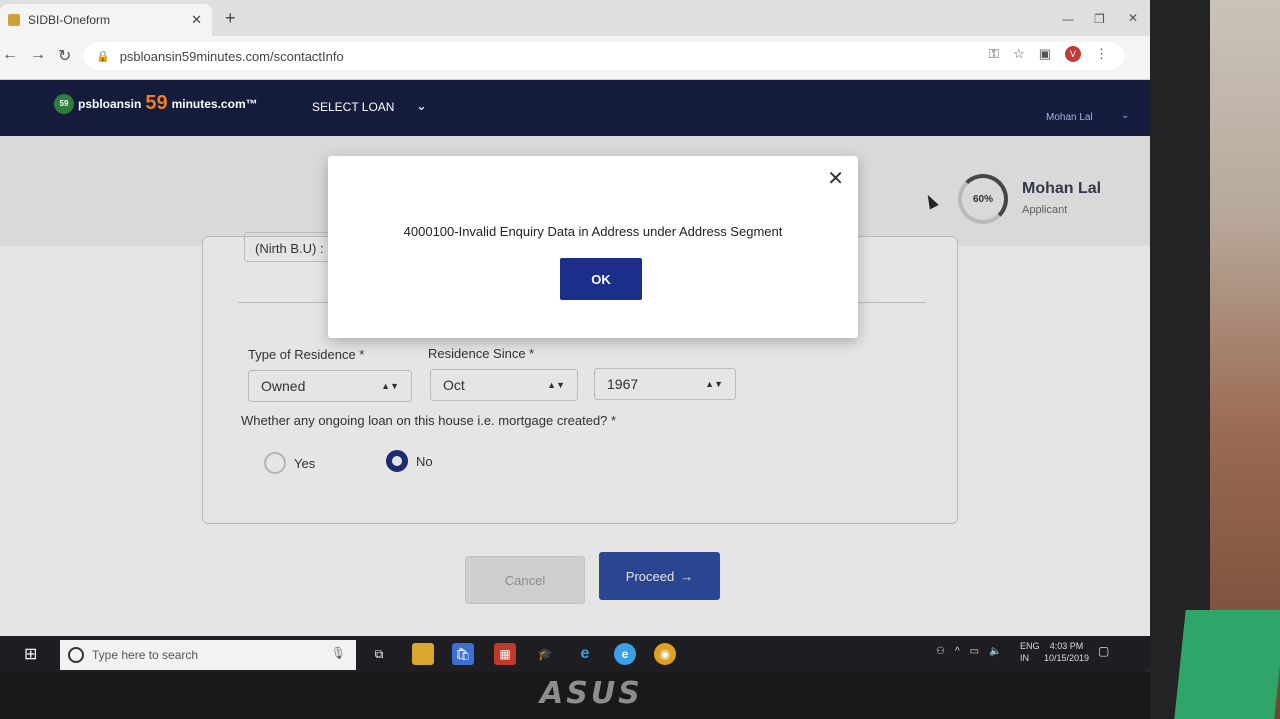  I want to click on logo-prefix: psbloansin, so click(110, 103).